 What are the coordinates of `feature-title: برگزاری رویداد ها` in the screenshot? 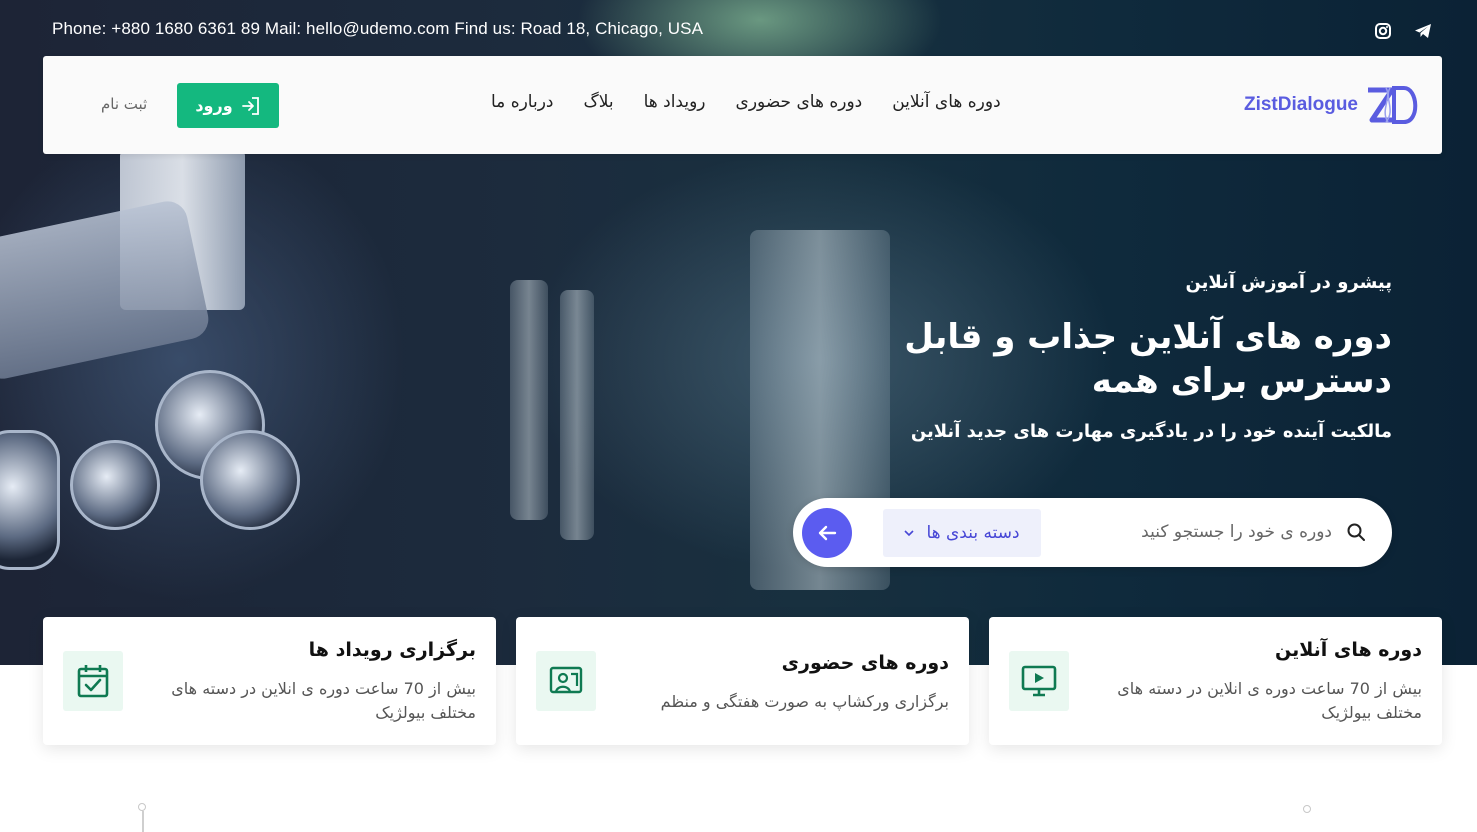 It's located at (392, 650).